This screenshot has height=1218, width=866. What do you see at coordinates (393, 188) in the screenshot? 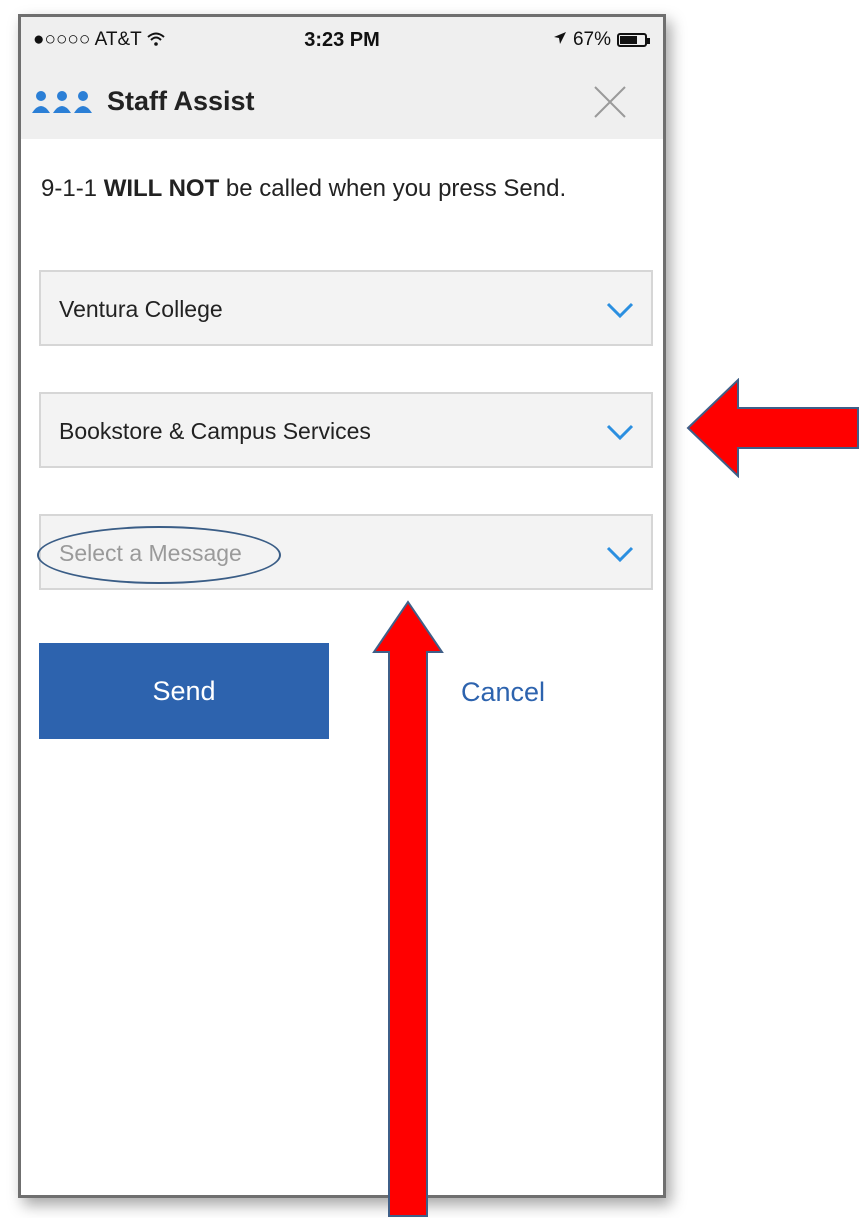
I see `notice-suffix: be called when you press Send.` at bounding box center [393, 188].